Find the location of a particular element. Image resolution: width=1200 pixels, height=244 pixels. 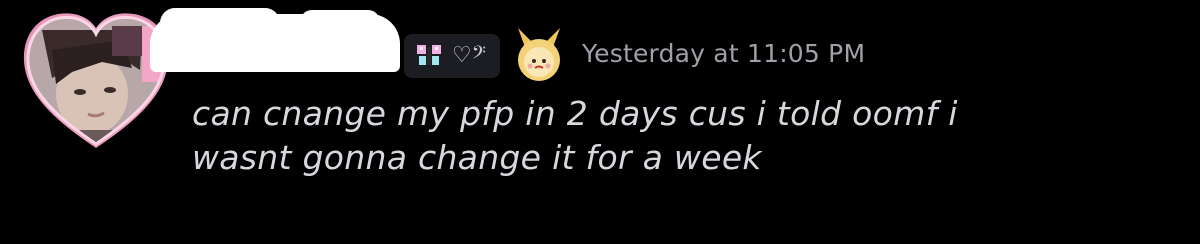

message-line: wasnt gonna change it for a week is located at coordinates (477, 158).